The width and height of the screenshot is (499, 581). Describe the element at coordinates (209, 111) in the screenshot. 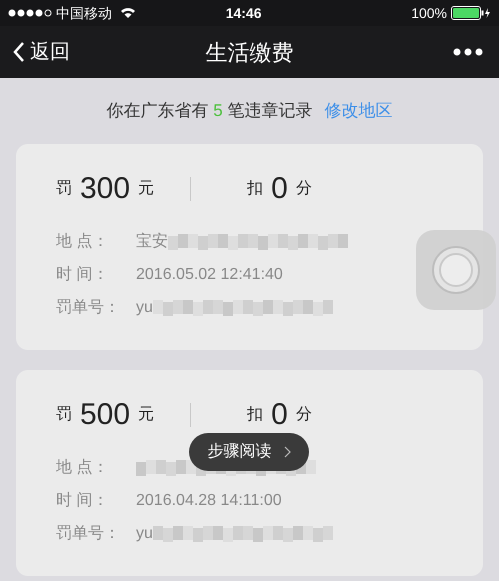

I see `summary-text: 你在广东省有 5 笔违章记录` at that location.